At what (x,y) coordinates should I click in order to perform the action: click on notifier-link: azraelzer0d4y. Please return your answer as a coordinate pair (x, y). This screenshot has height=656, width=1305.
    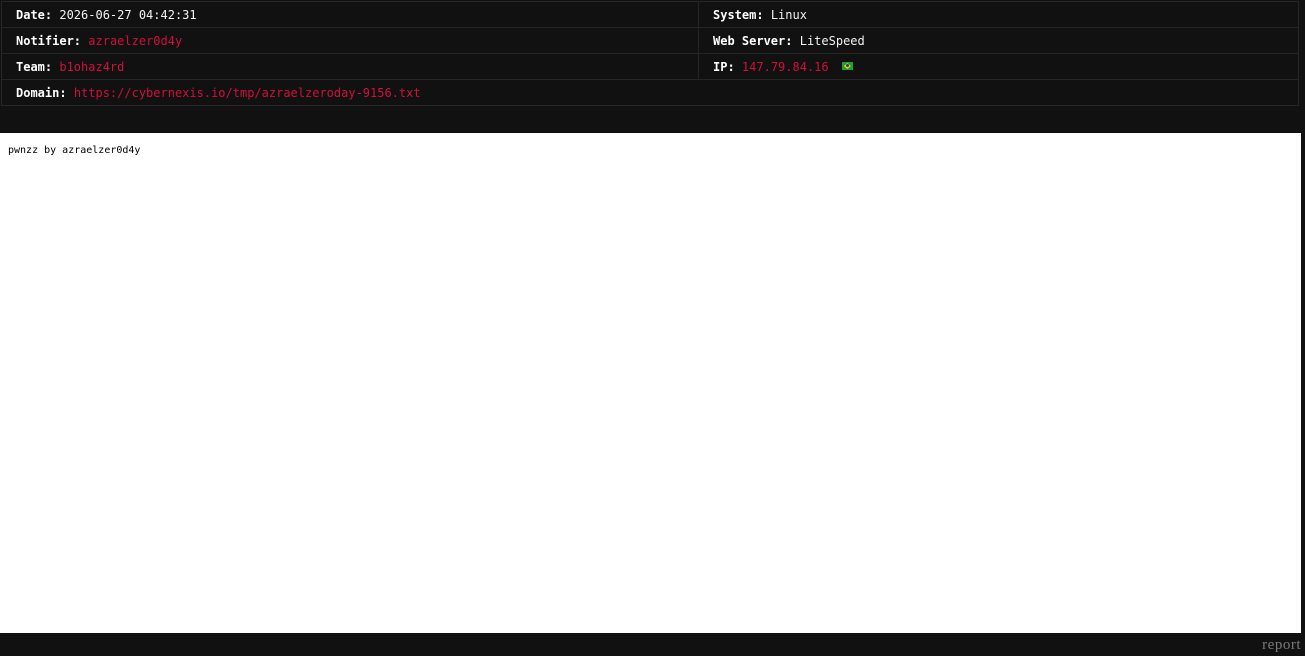
    Looking at the image, I should click on (135, 41).